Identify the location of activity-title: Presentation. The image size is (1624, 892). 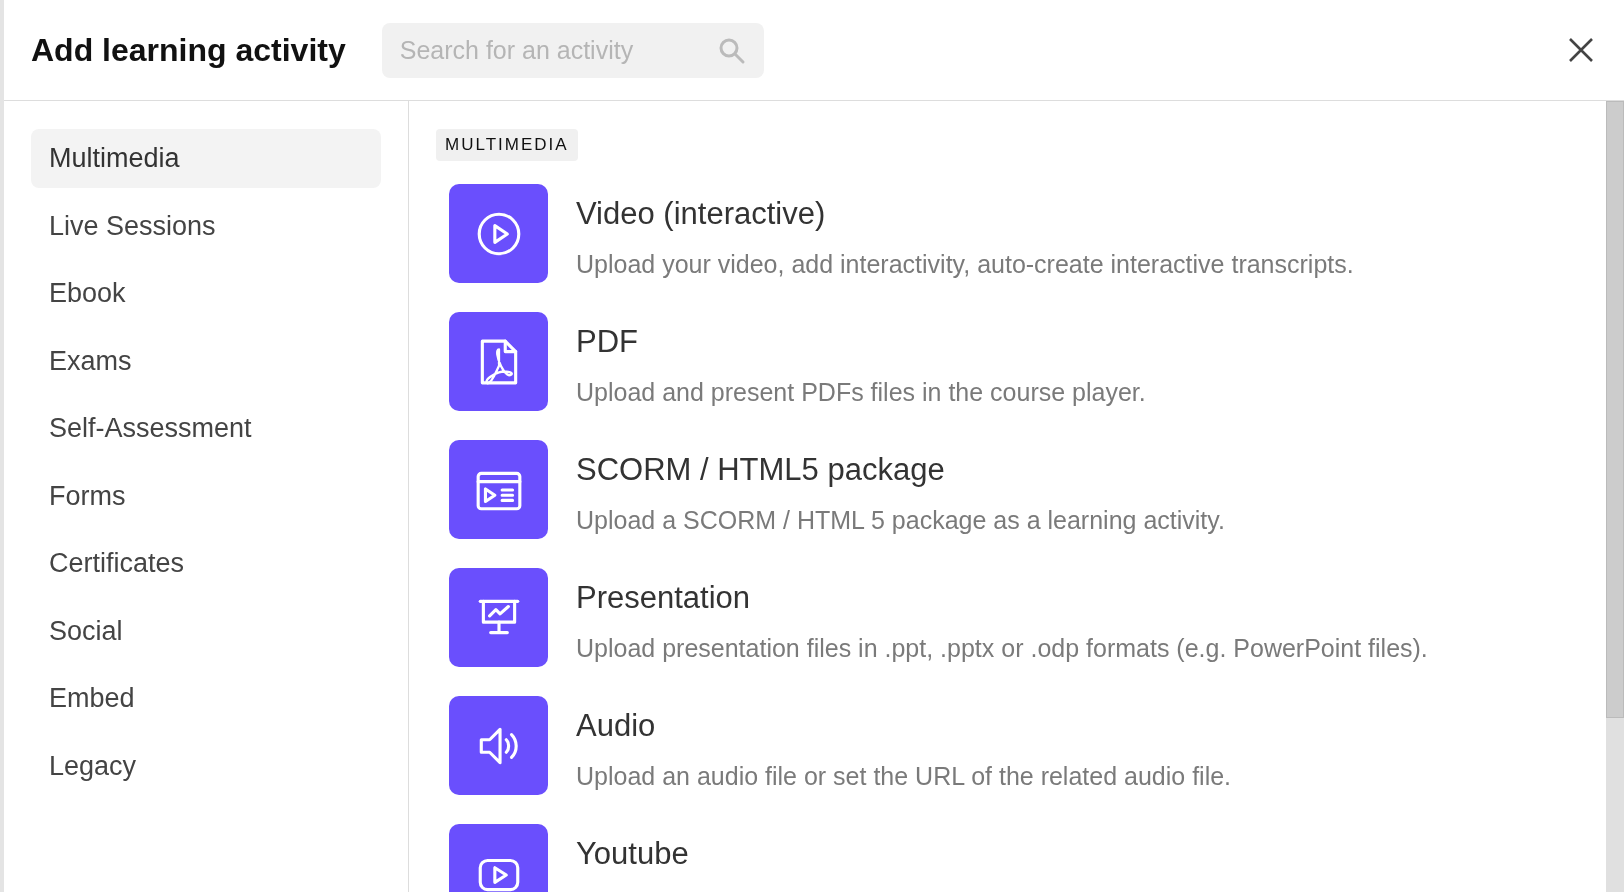
(1002, 598).